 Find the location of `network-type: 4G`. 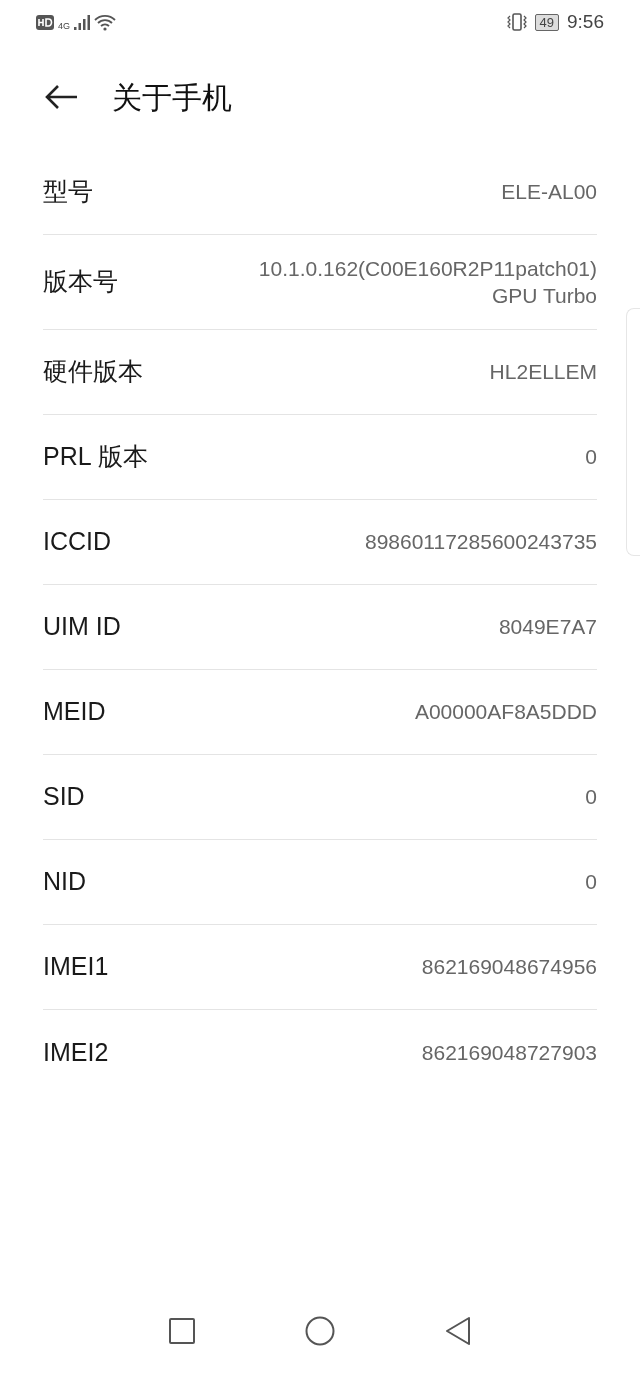

network-type: 4G is located at coordinates (64, 27).